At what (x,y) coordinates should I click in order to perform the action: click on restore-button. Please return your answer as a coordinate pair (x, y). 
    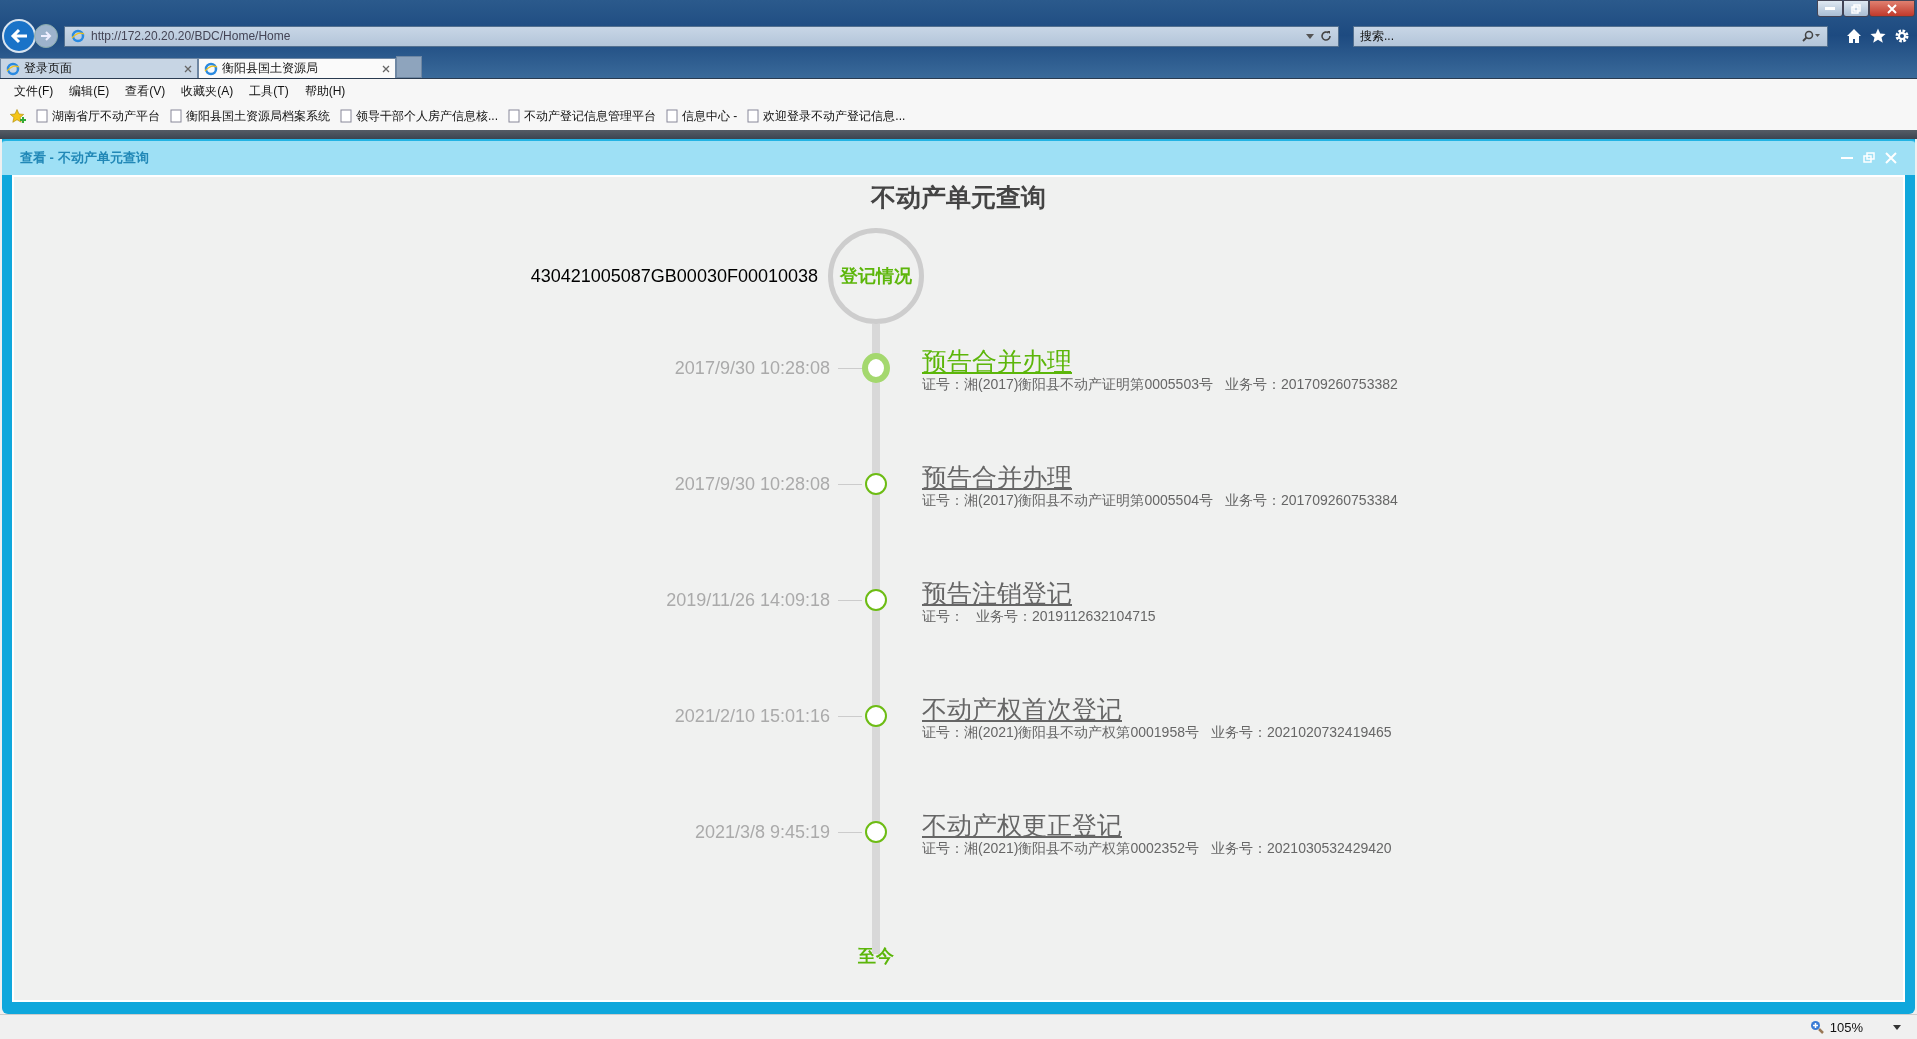
    Looking at the image, I should click on (1856, 8).